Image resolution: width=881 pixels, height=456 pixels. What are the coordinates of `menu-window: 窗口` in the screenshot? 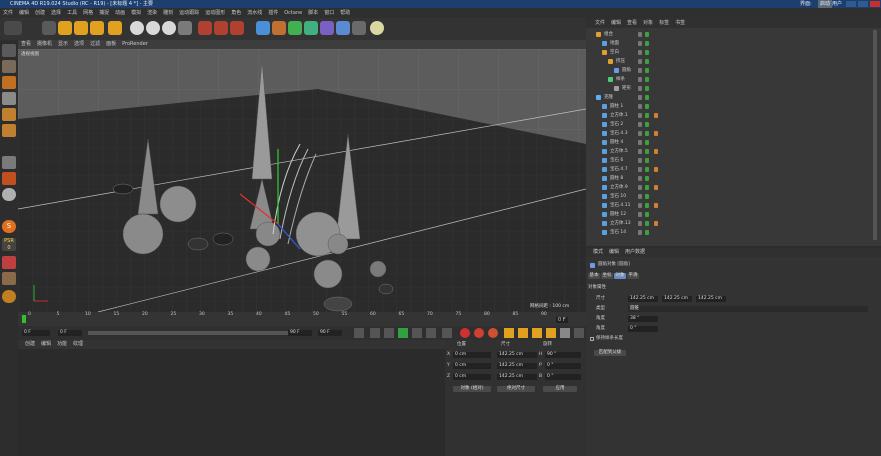 It's located at (329, 13).